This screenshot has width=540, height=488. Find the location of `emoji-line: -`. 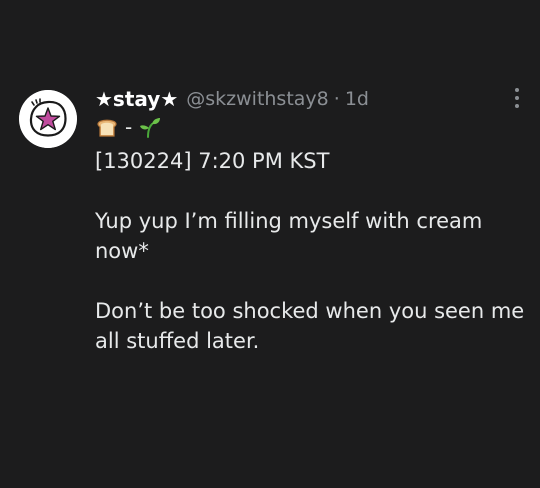

emoji-line: - is located at coordinates (128, 127).